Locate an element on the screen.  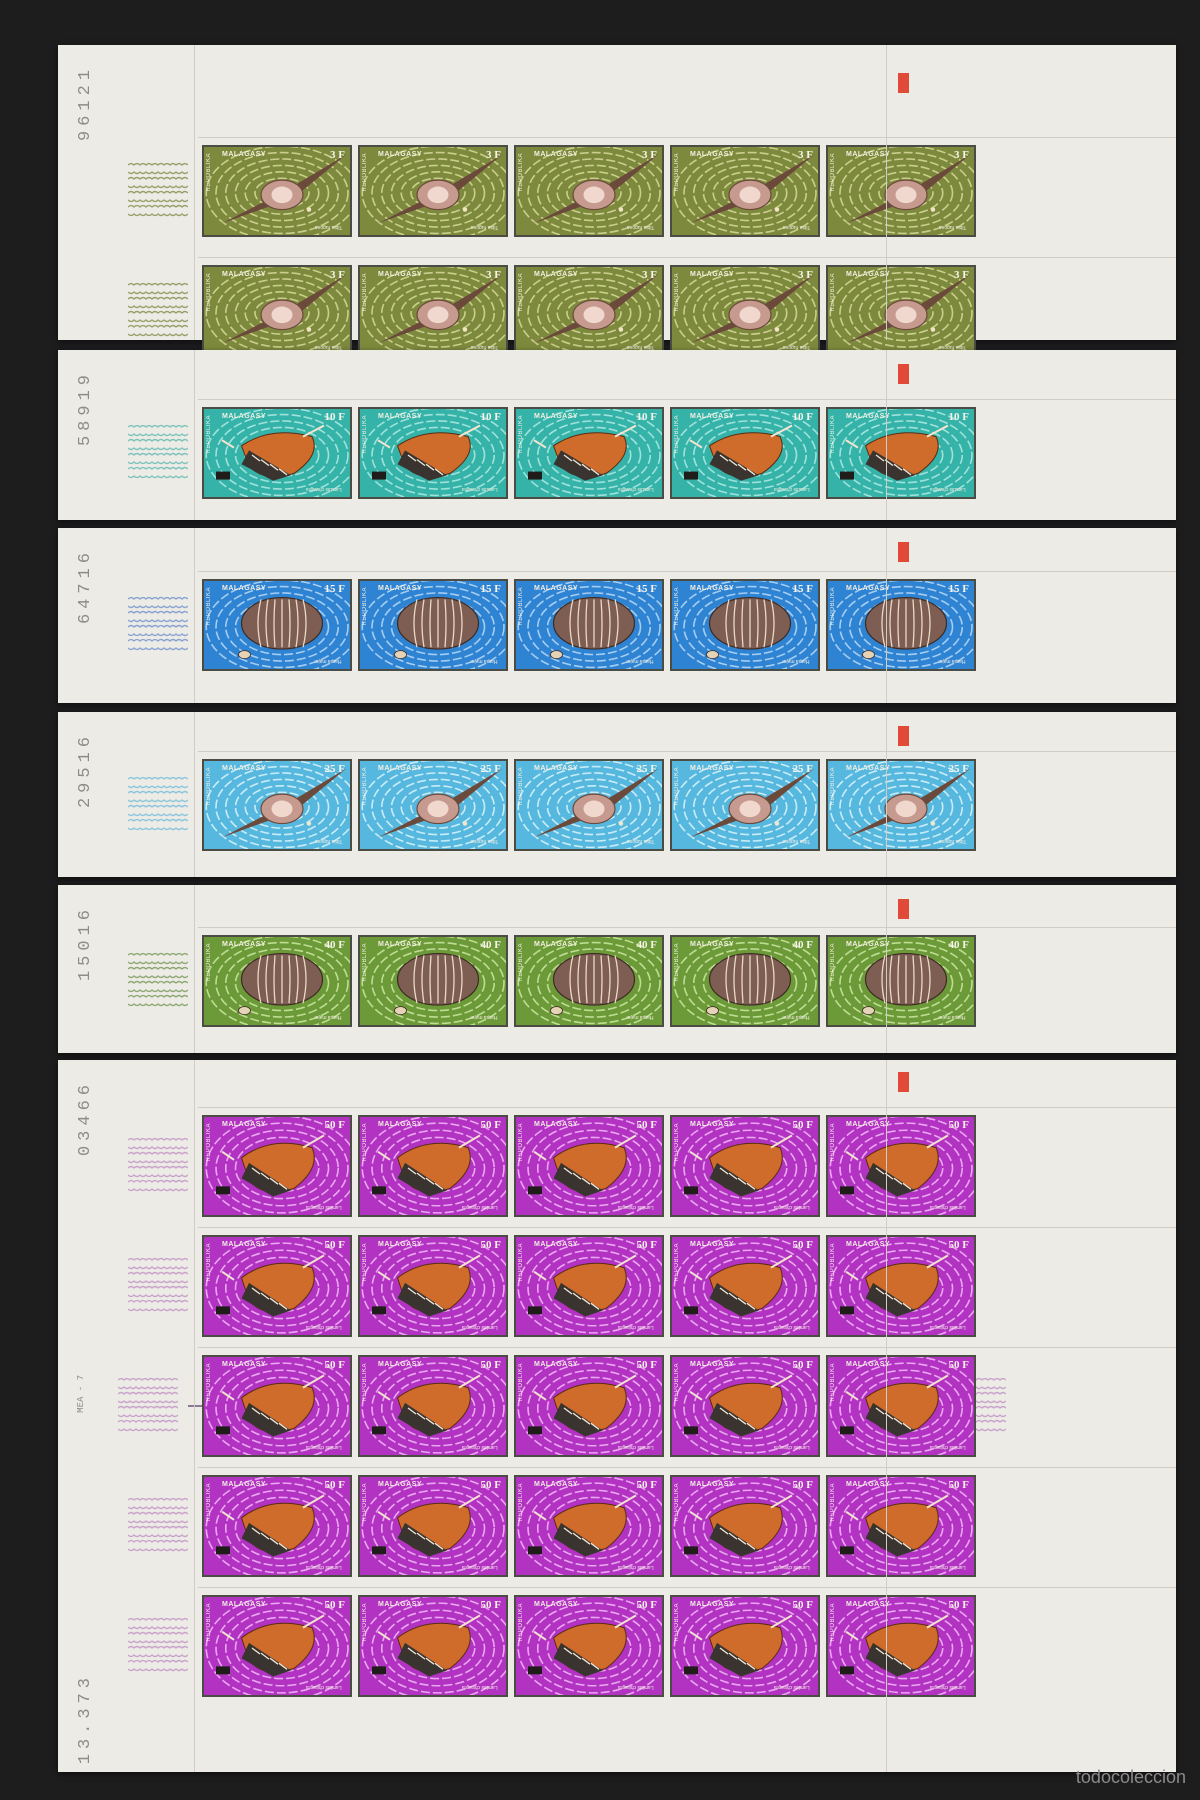
stamp: MALAGASYREPOBLIKA25 FTibia rugosaBequet is located at coordinates (745, 805).